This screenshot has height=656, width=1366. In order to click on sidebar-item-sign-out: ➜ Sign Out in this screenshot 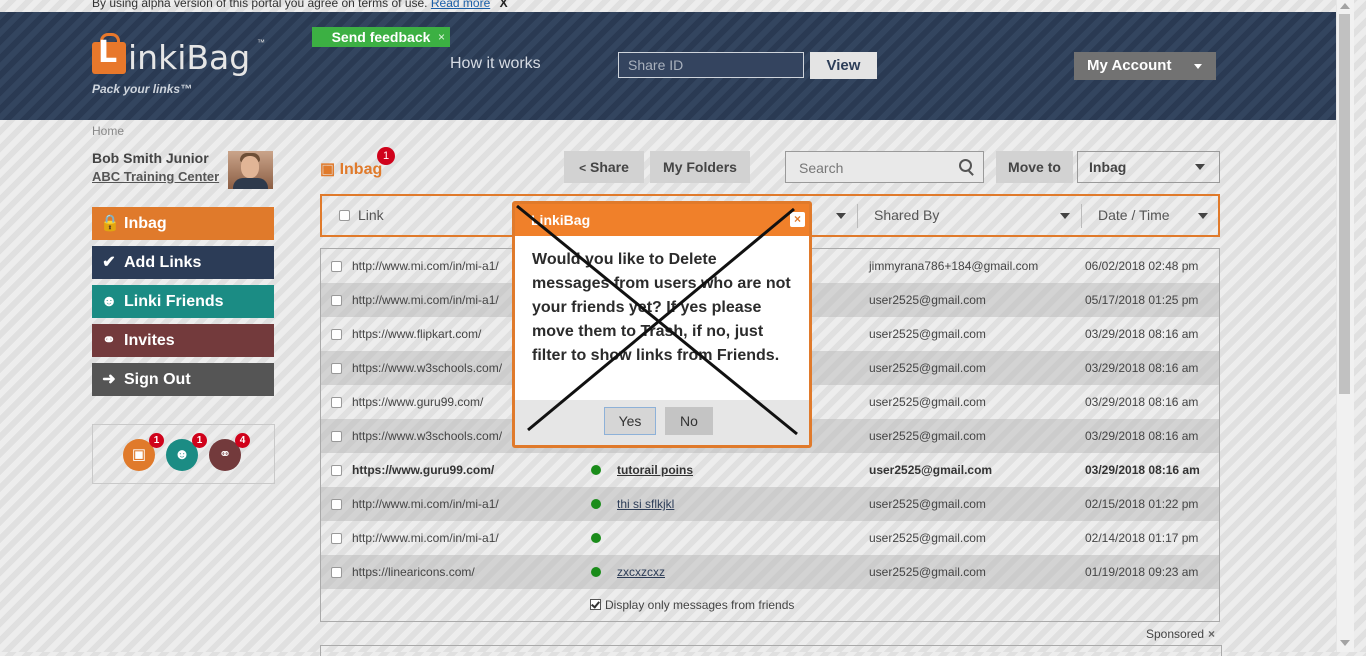, I will do `click(183, 379)`.